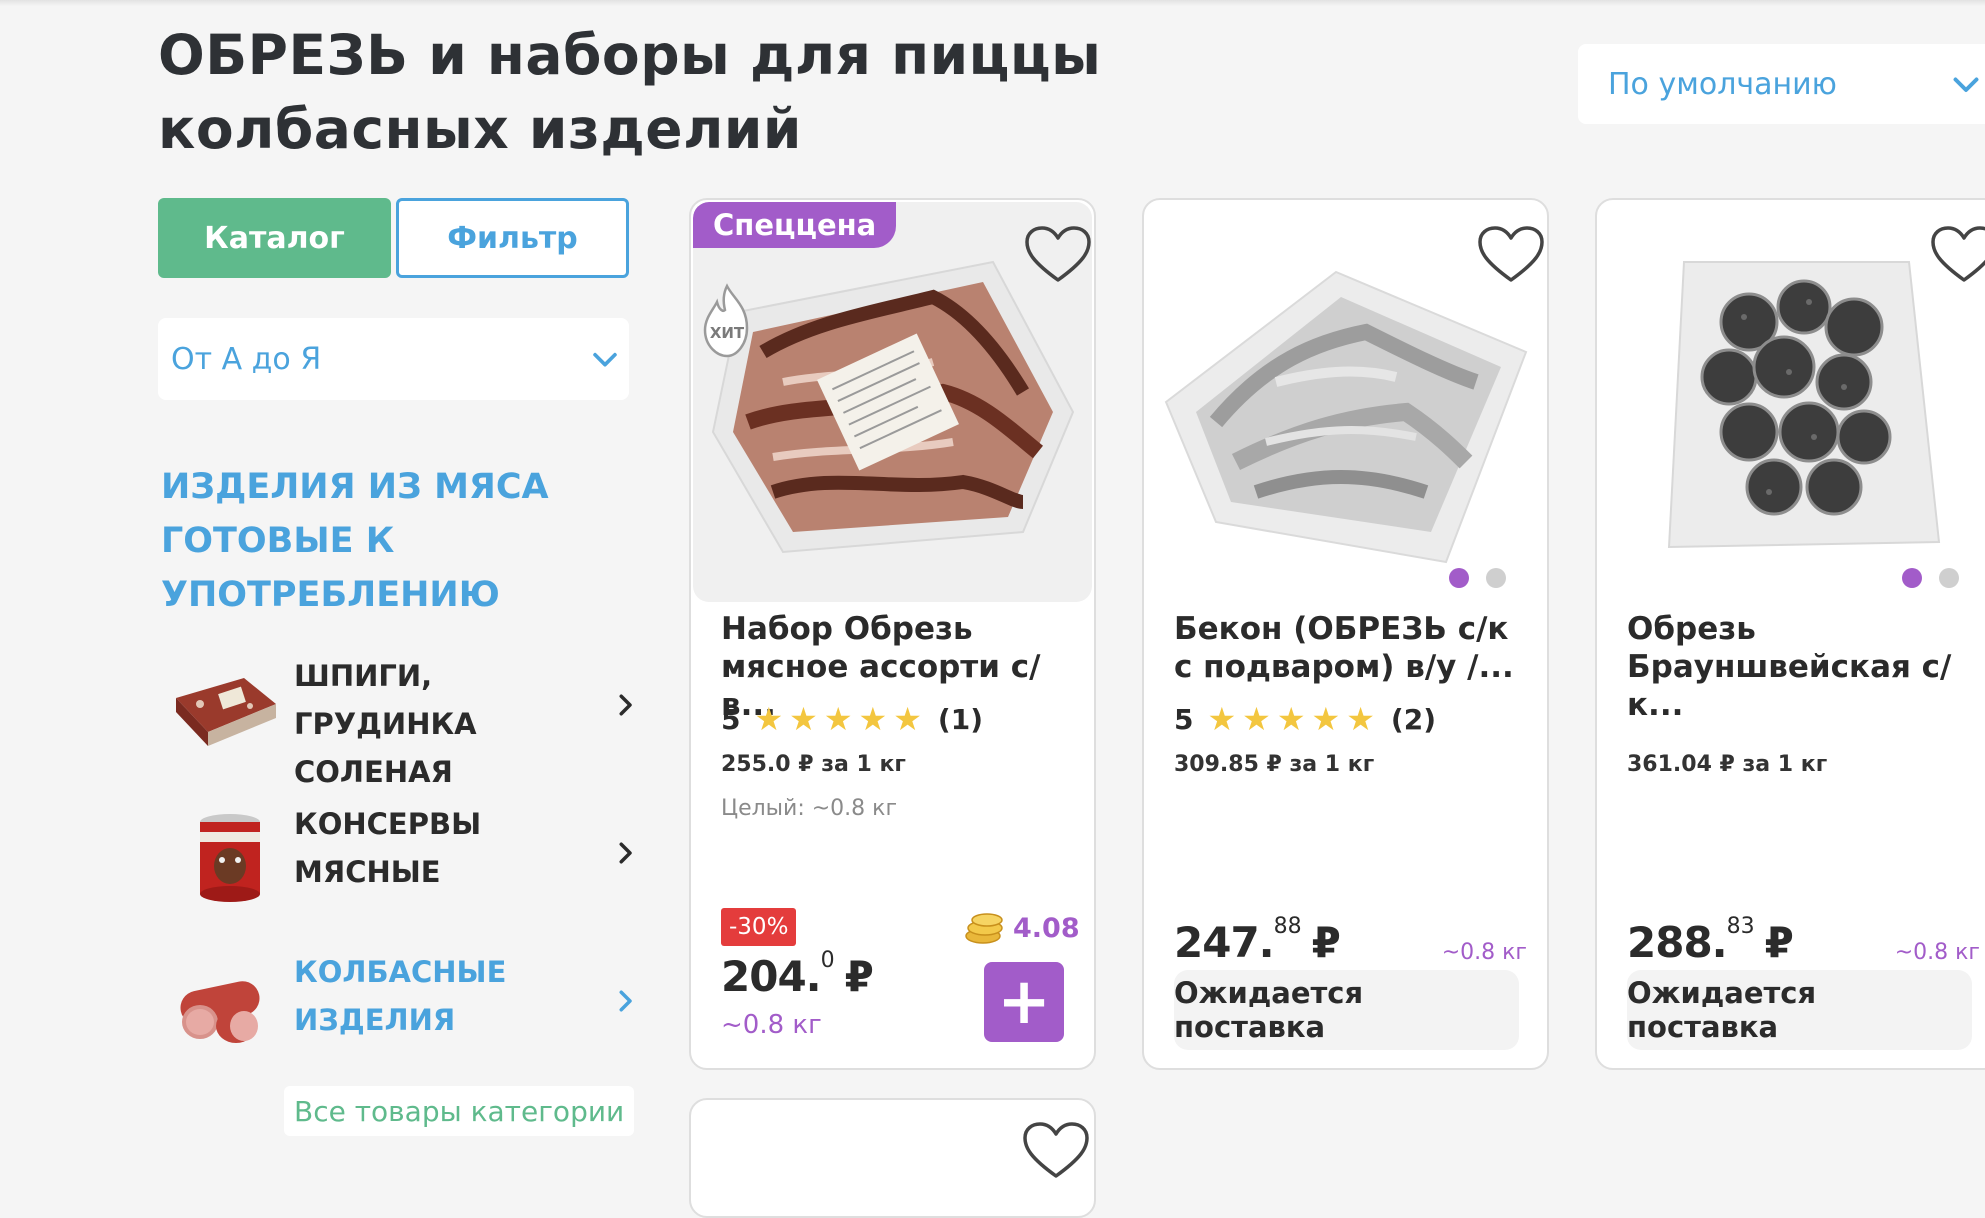 Image resolution: width=1985 pixels, height=1218 pixels. I want to click on price-main: 204., so click(771, 976).